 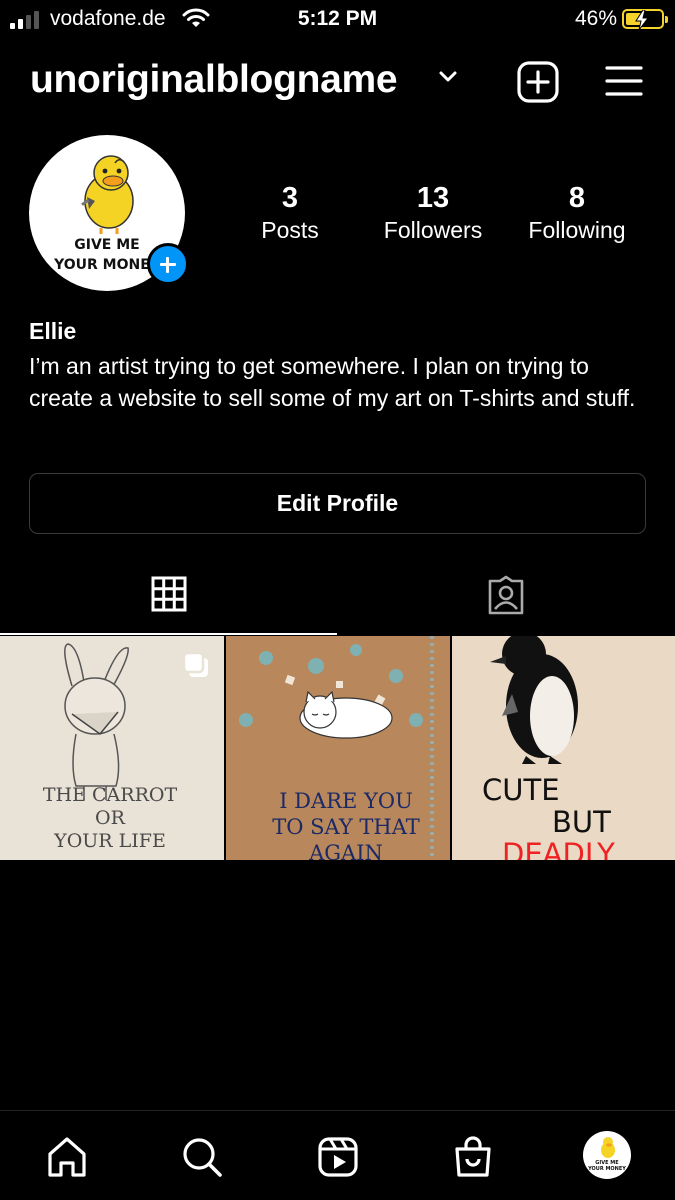 I want to click on clock: 5:12 PM, so click(x=337, y=18).